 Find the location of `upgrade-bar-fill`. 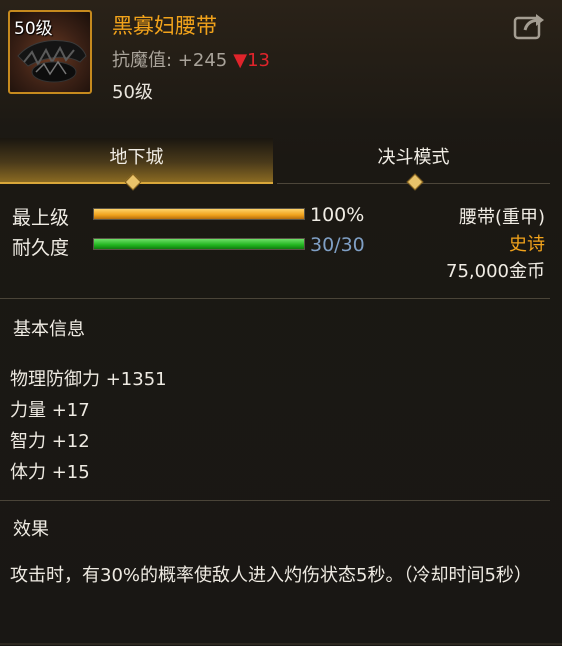

upgrade-bar-fill is located at coordinates (199, 214).